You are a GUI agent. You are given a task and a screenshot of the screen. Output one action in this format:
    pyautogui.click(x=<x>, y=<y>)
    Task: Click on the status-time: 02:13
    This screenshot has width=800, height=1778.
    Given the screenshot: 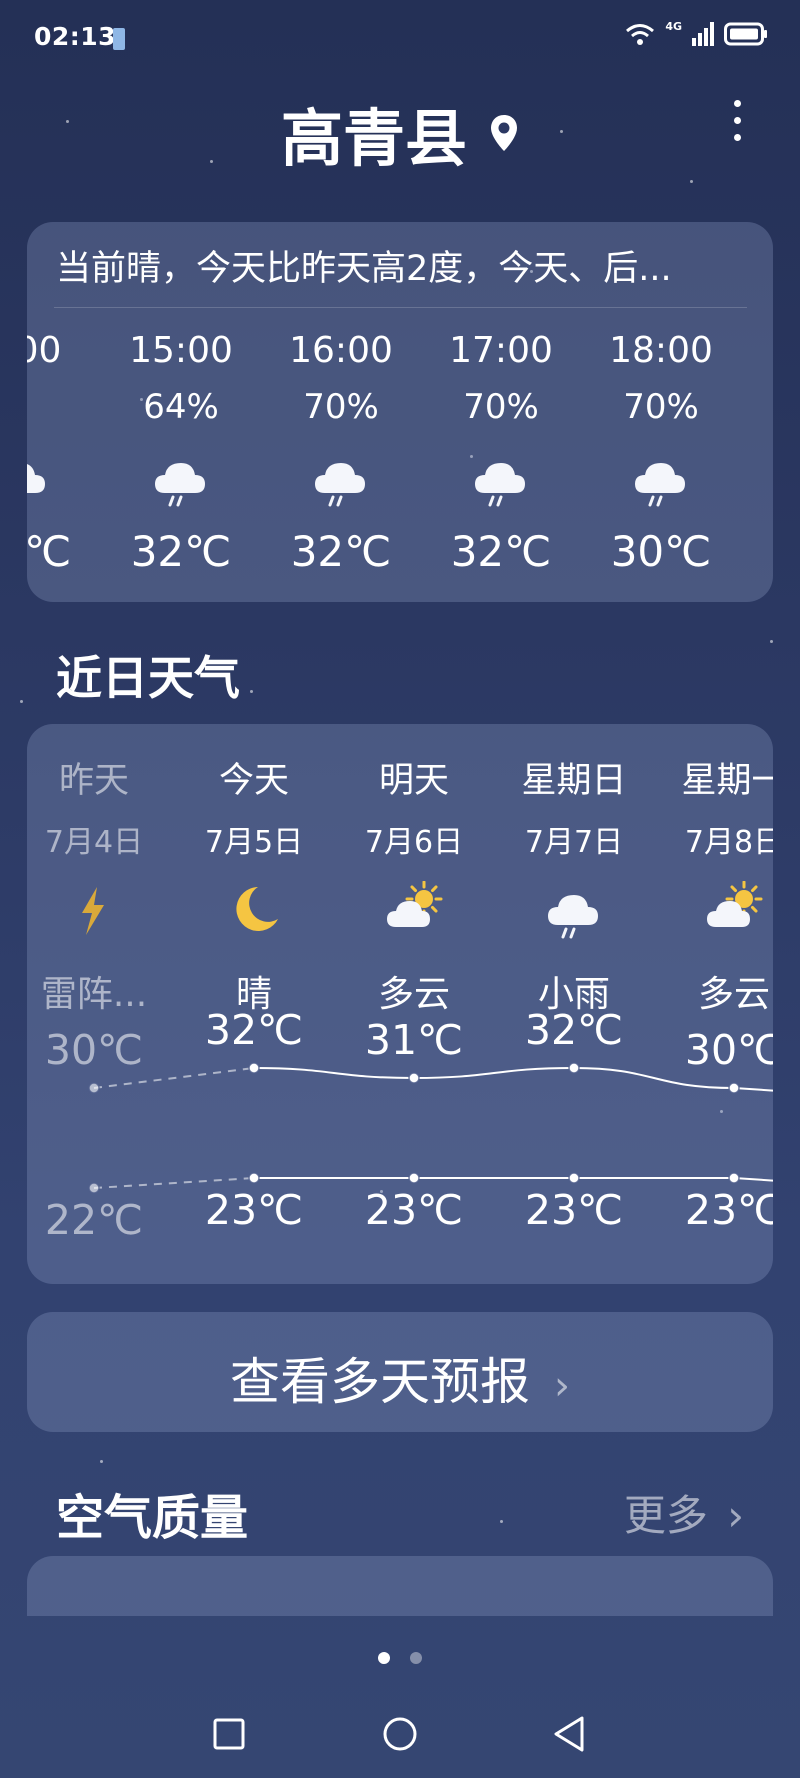 What is the action you would take?
    pyautogui.click(x=75, y=36)
    